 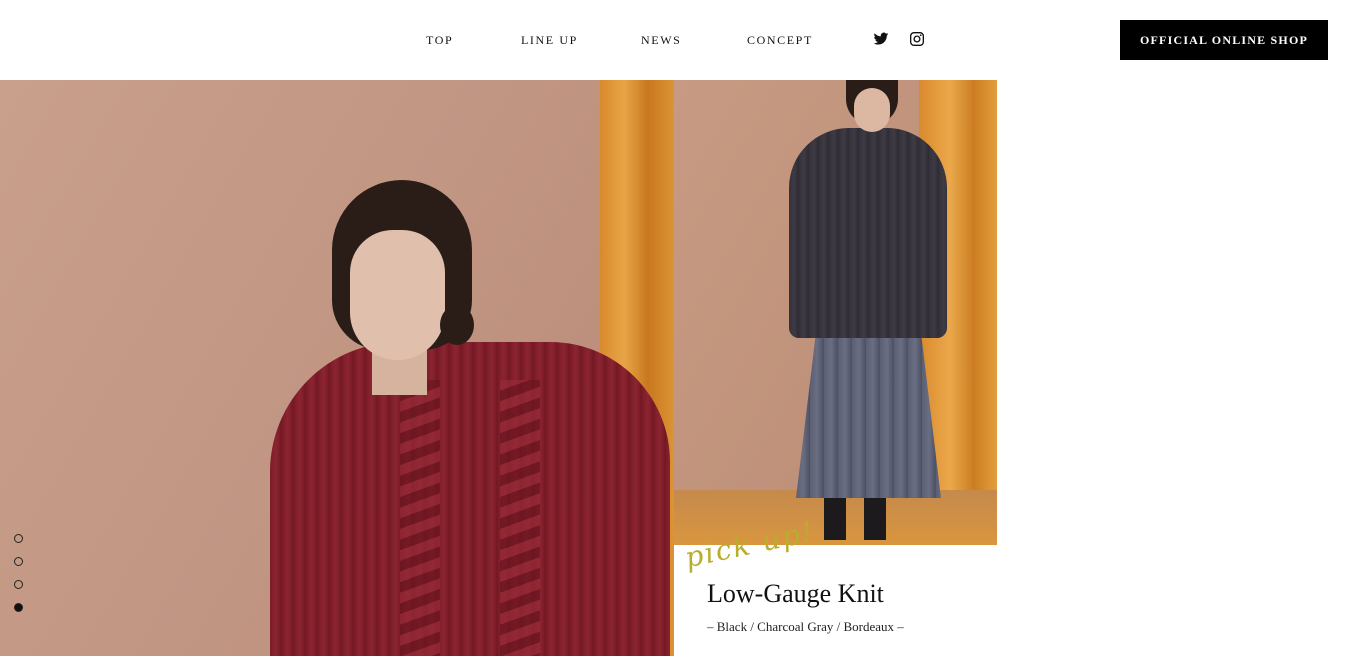 I want to click on official-online-shop-button: OFFICIAL ONLINE SHOP, so click(x=1224, y=40).